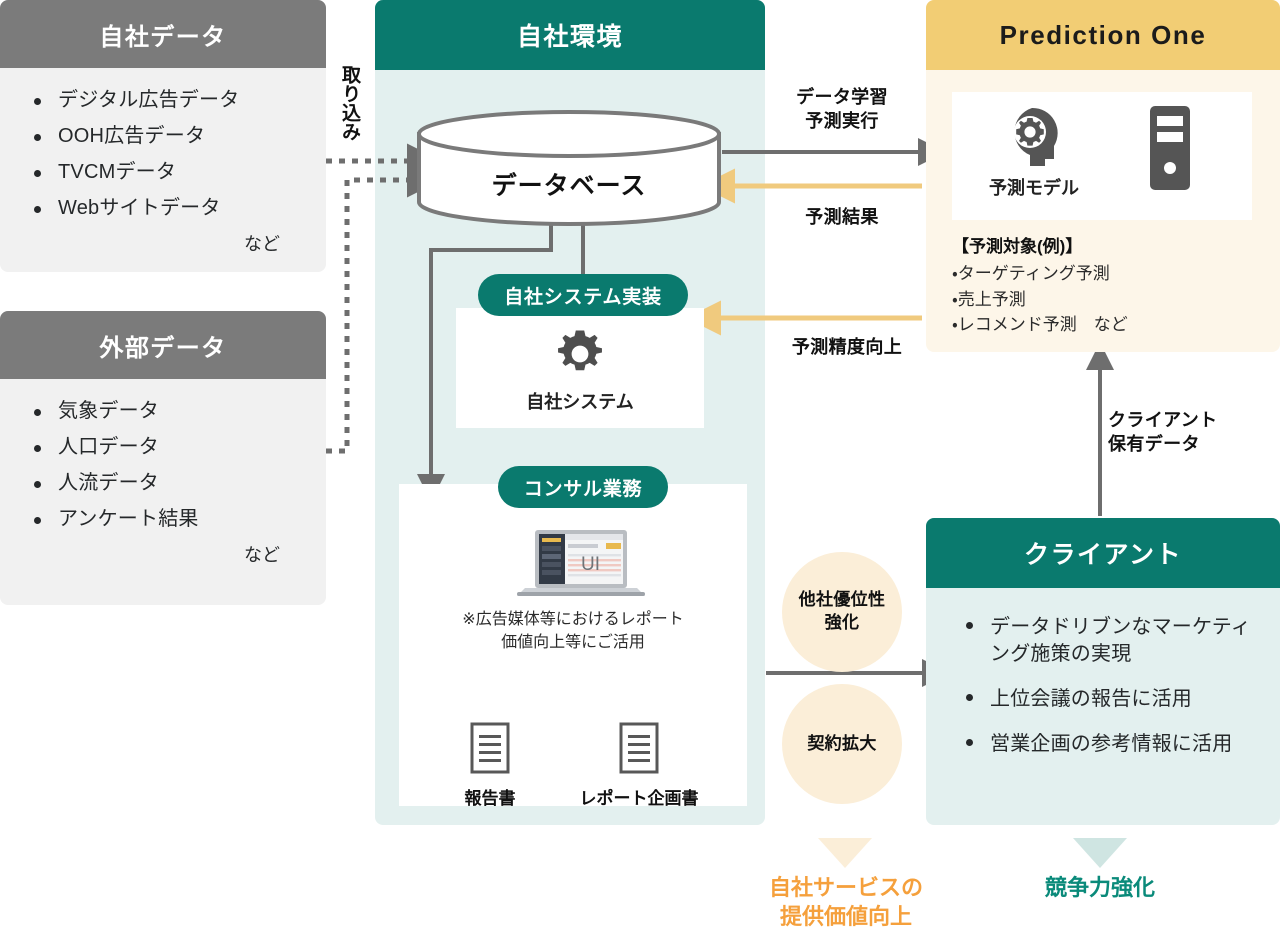  Describe the element at coordinates (842, 109) in the screenshot. I see `data-learning-label: データ学習 予測実行` at that location.